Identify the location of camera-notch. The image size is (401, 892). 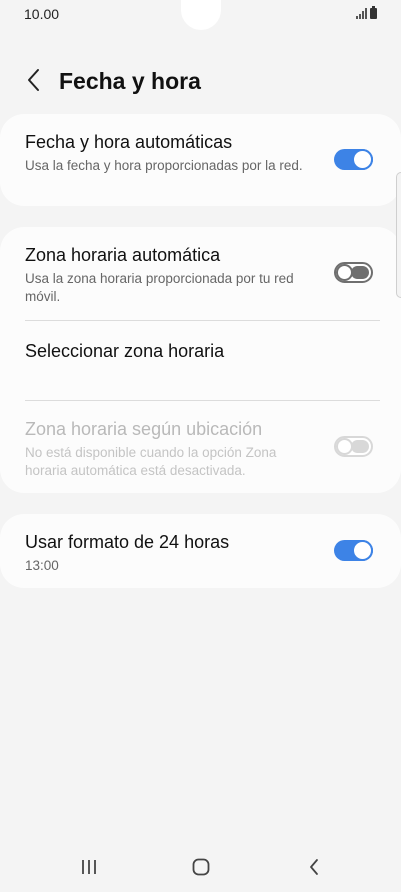
(201, 15).